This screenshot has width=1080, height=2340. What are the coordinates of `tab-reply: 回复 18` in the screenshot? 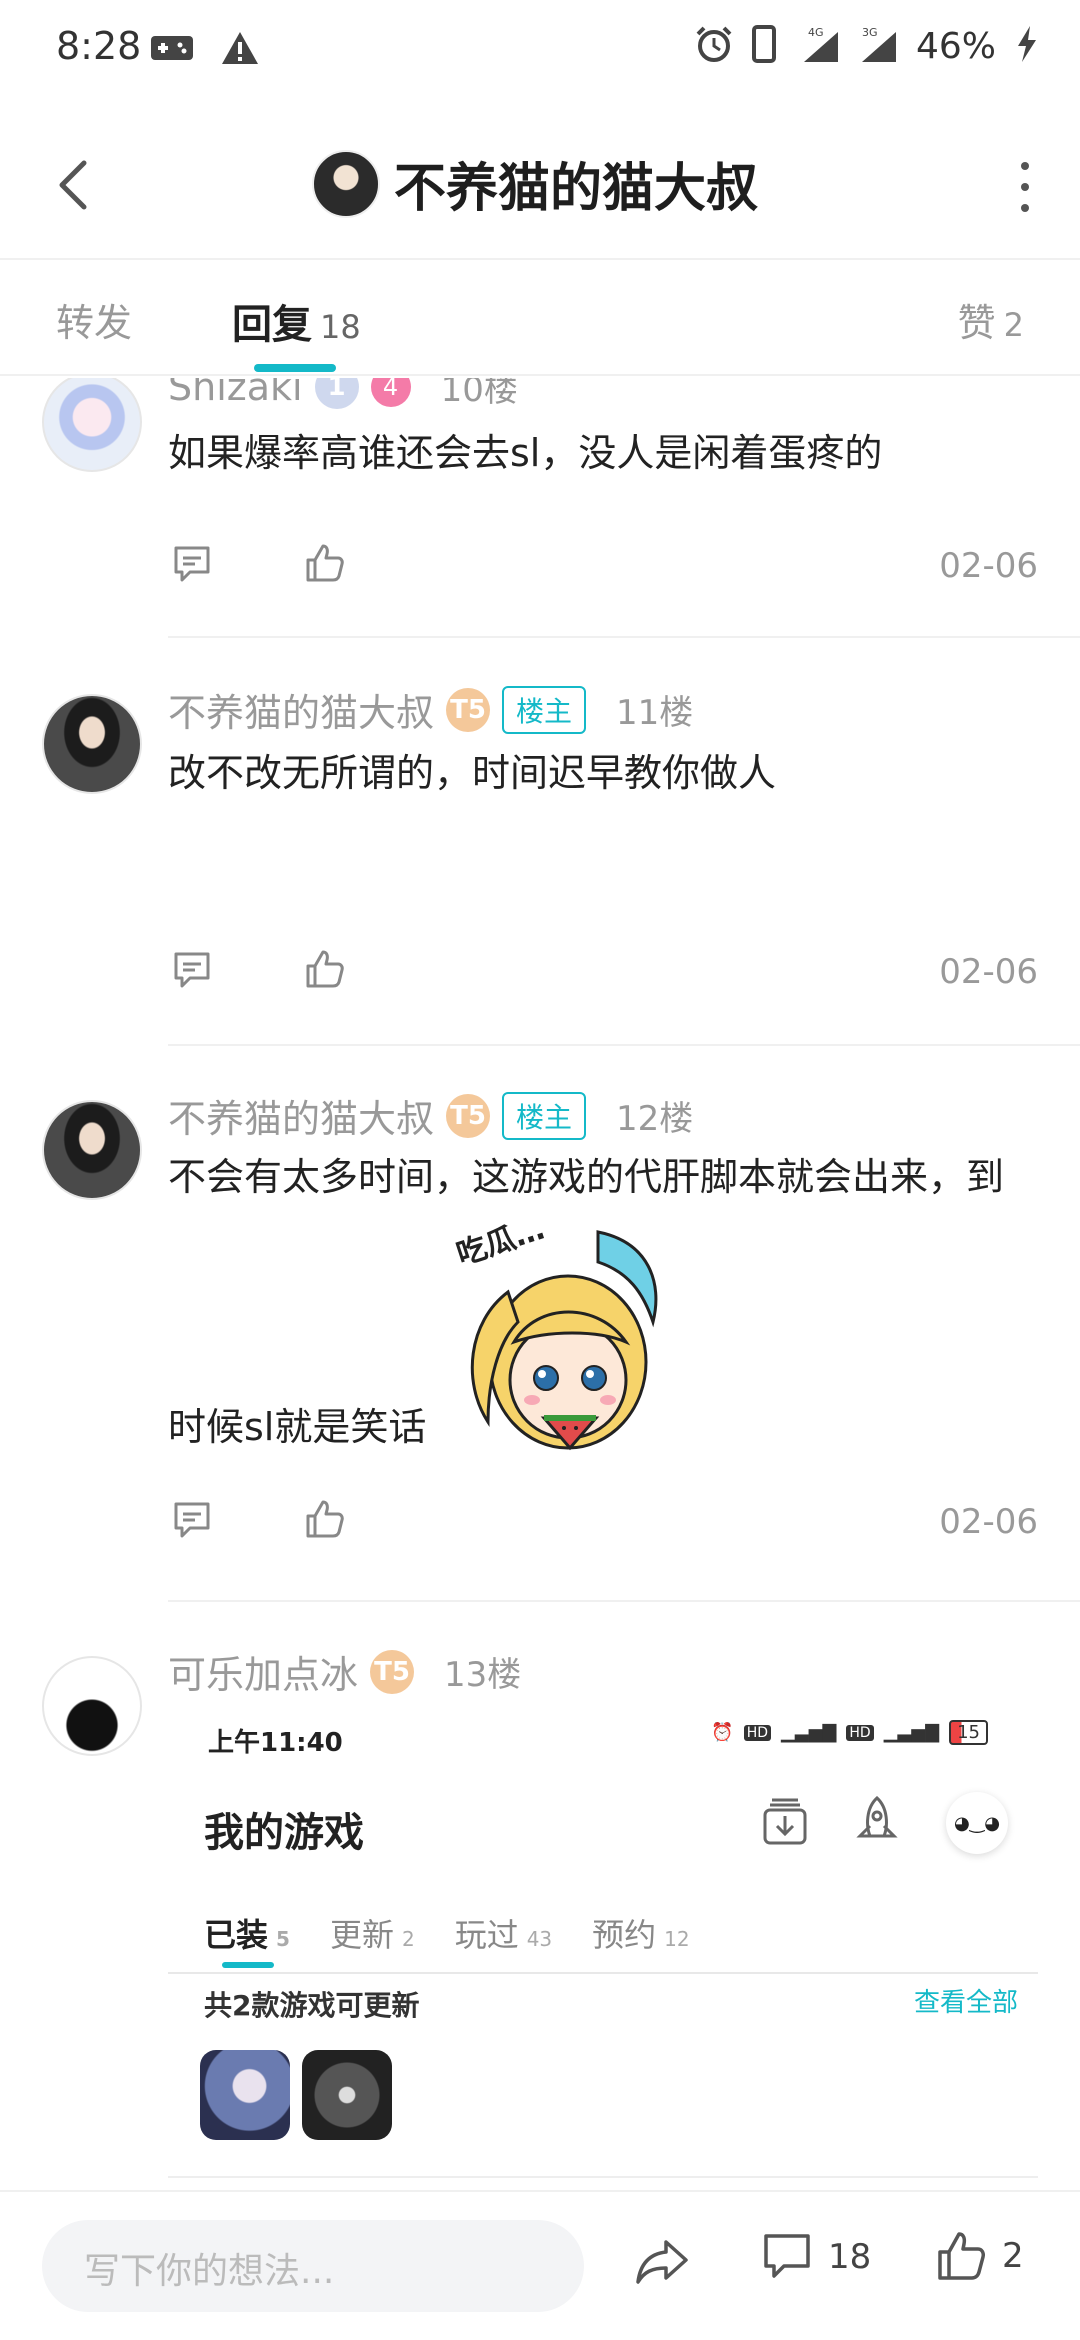 It's located at (296, 321).